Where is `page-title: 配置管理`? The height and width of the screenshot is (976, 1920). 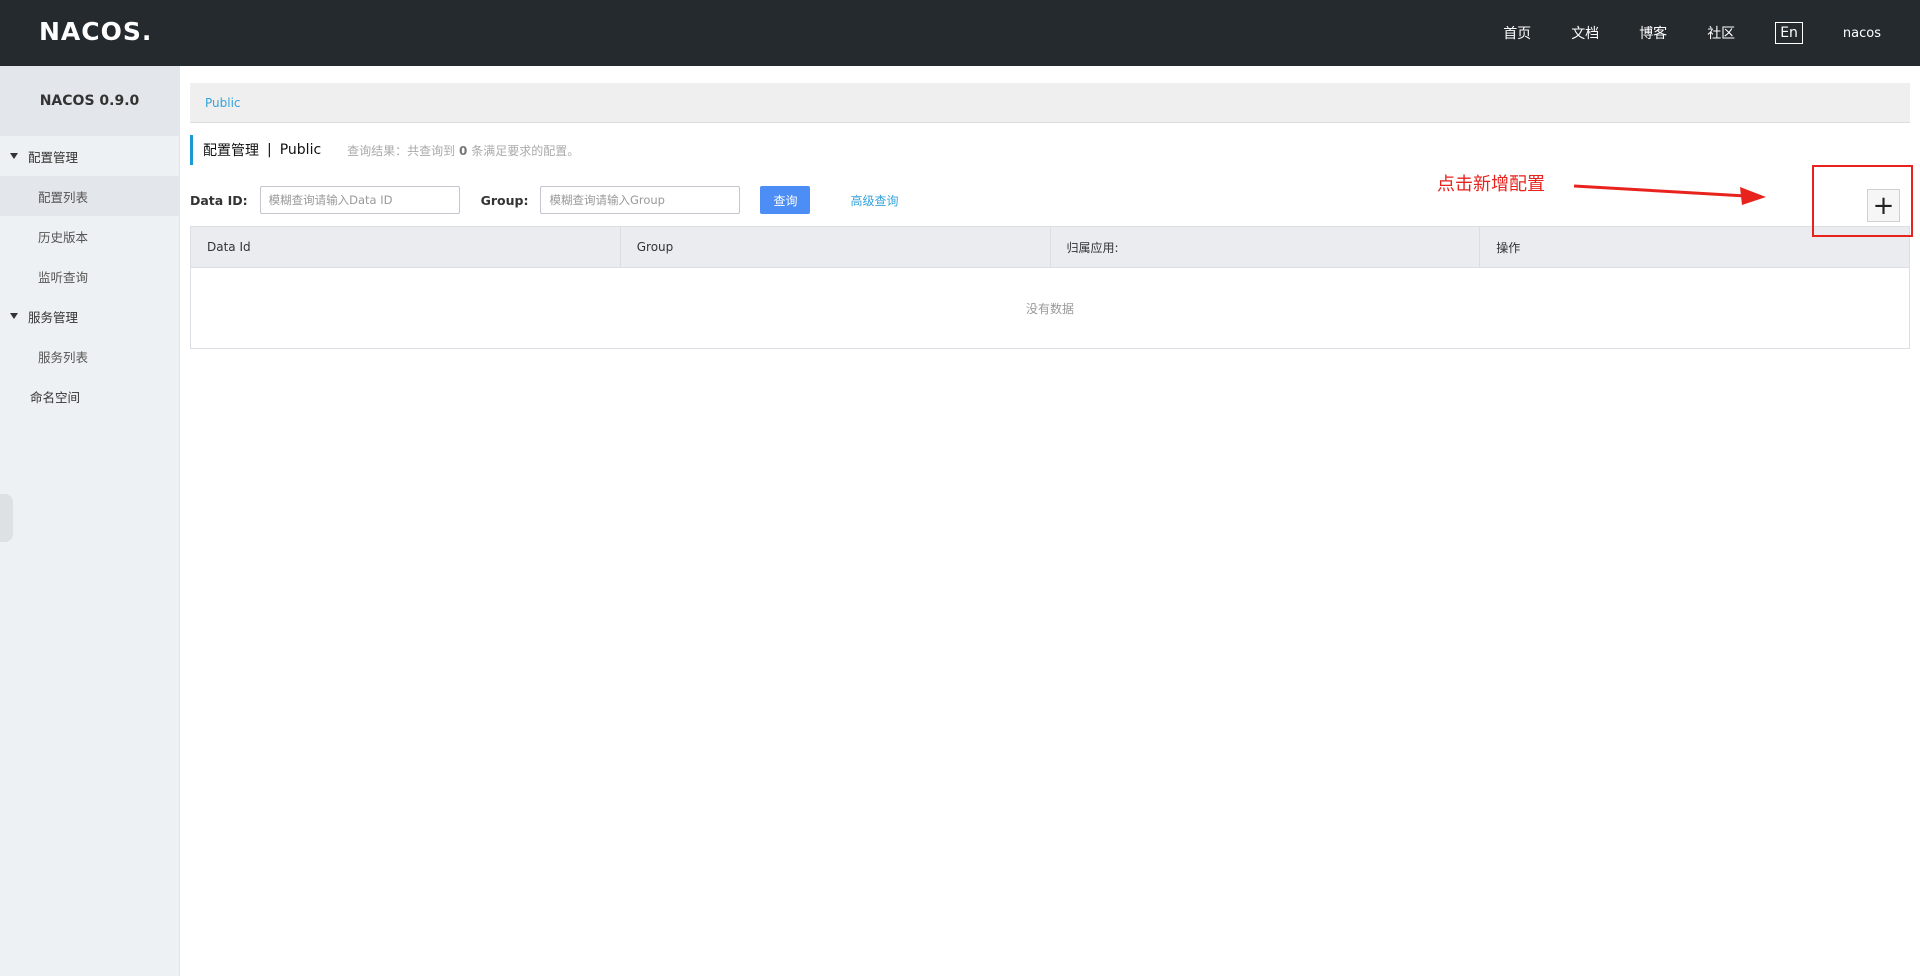 page-title: 配置管理 is located at coordinates (231, 151).